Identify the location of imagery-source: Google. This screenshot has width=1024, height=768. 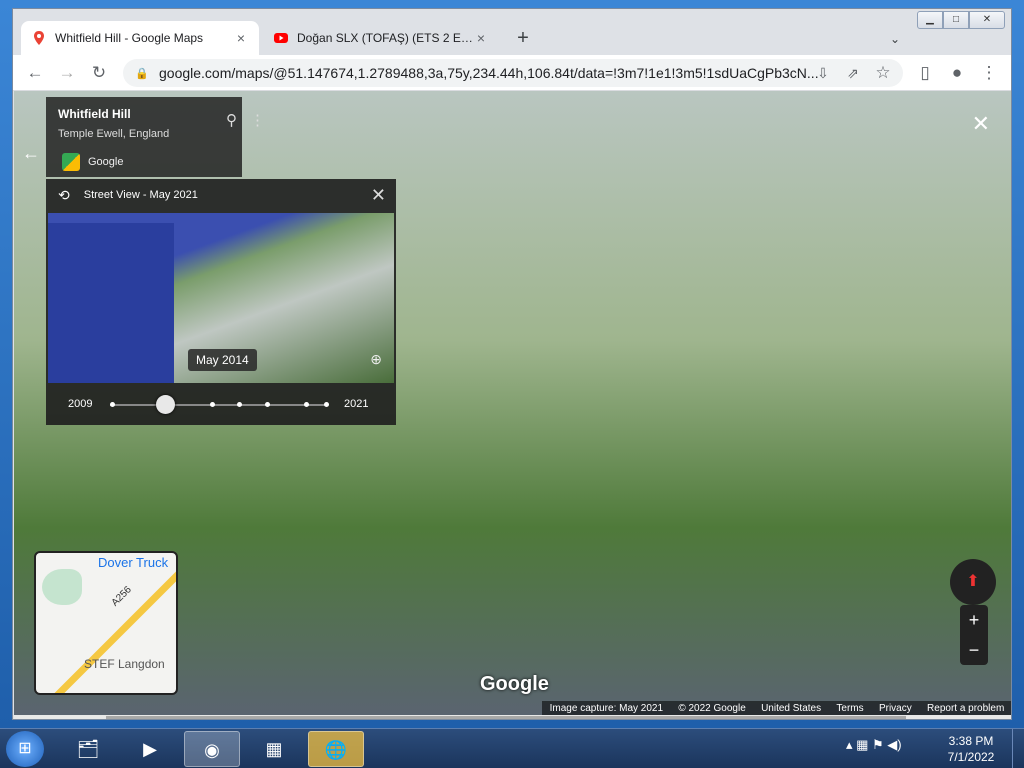
(92, 162).